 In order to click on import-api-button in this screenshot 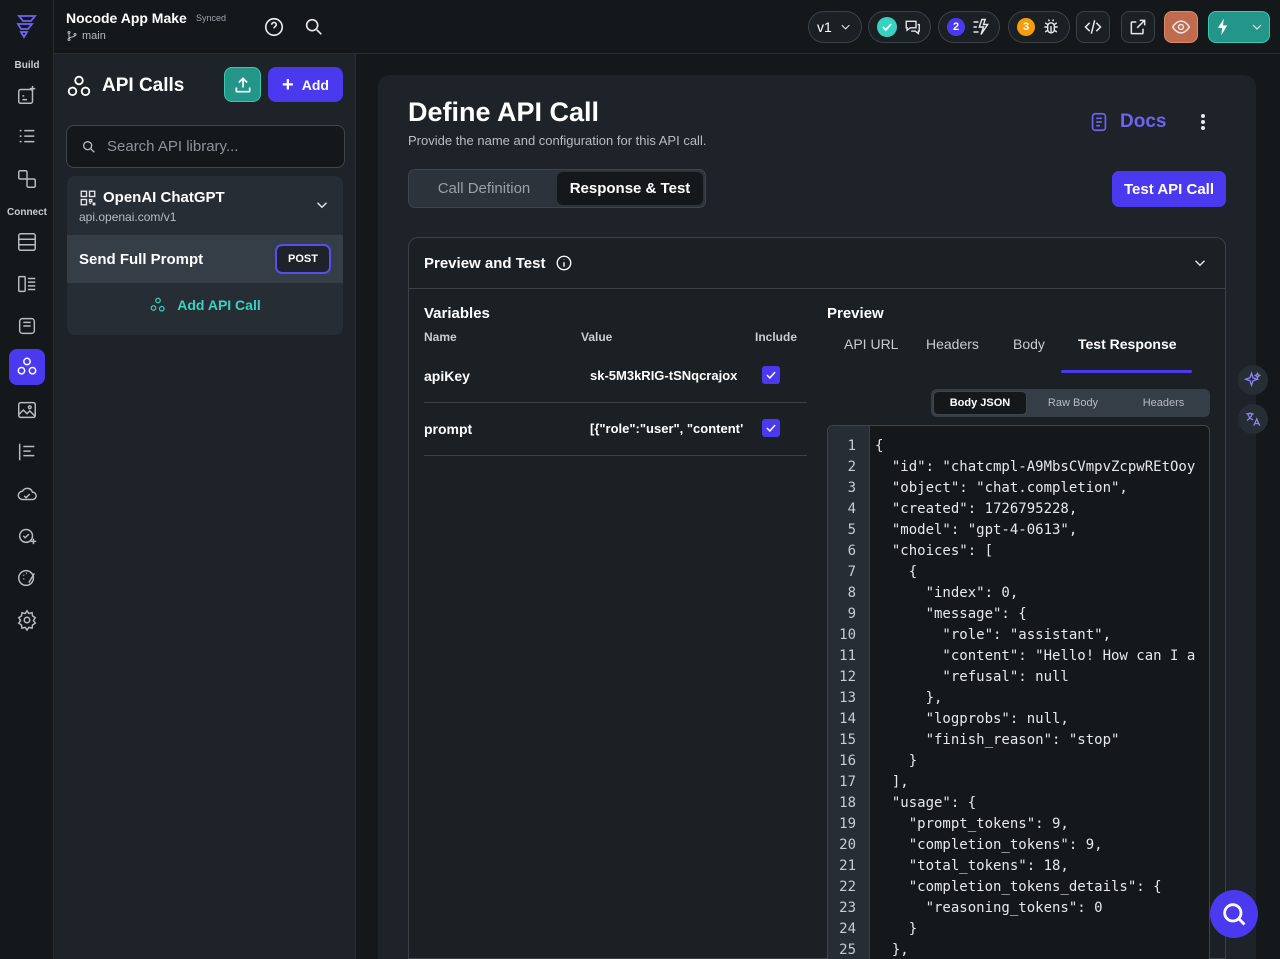, I will do `click(242, 84)`.